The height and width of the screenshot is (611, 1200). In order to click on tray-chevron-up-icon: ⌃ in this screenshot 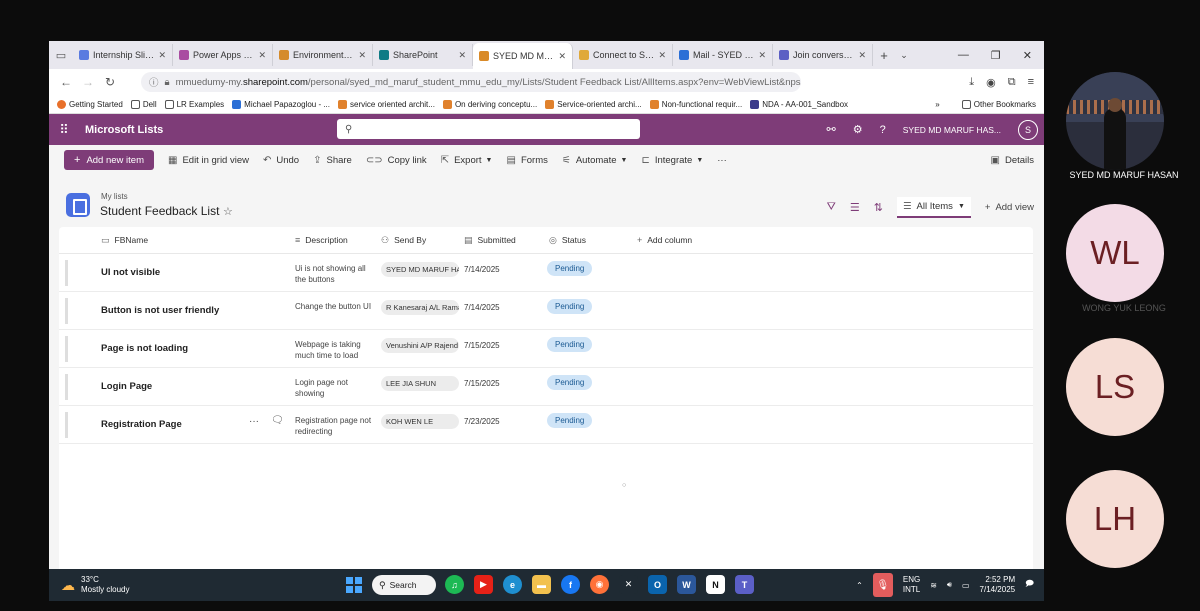, I will do `click(859, 585)`.